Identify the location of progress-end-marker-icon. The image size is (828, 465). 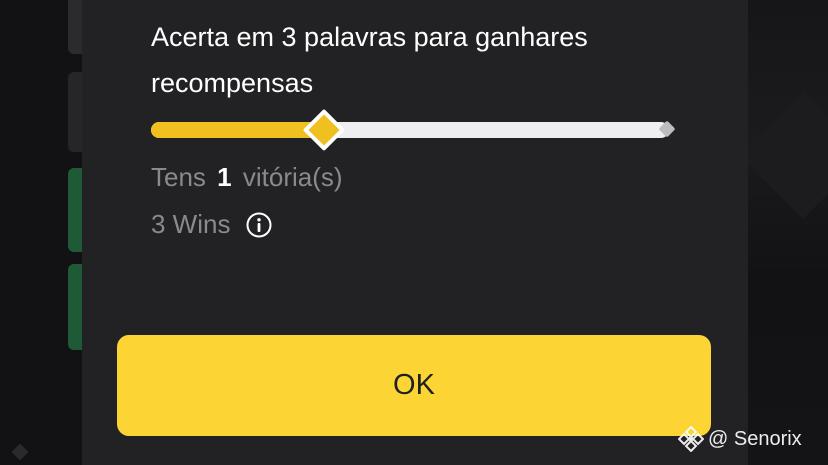
(667, 129).